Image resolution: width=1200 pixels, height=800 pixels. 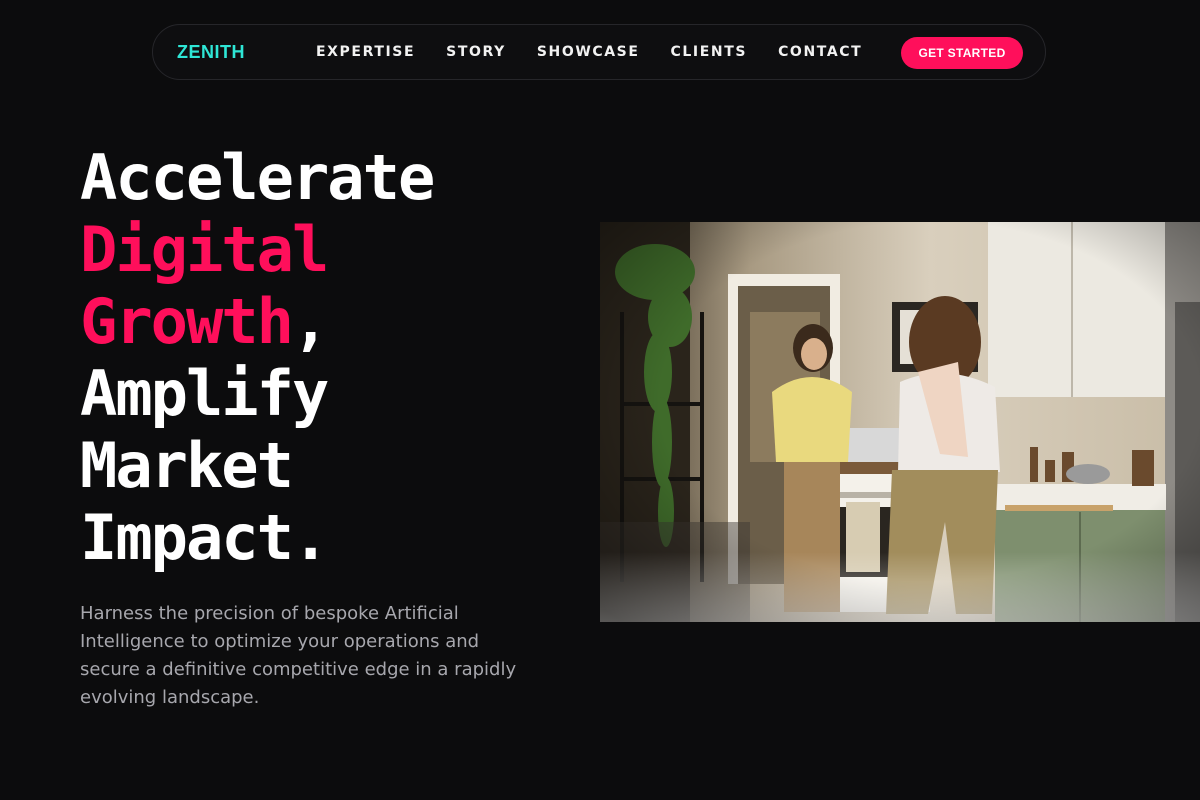 What do you see at coordinates (187, 321) in the screenshot?
I see `headline-accent-word: Growth` at bounding box center [187, 321].